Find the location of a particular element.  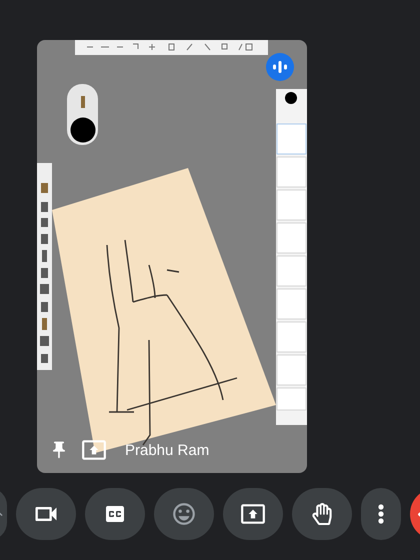

participant-name: Prabhu Ram is located at coordinates (167, 450).